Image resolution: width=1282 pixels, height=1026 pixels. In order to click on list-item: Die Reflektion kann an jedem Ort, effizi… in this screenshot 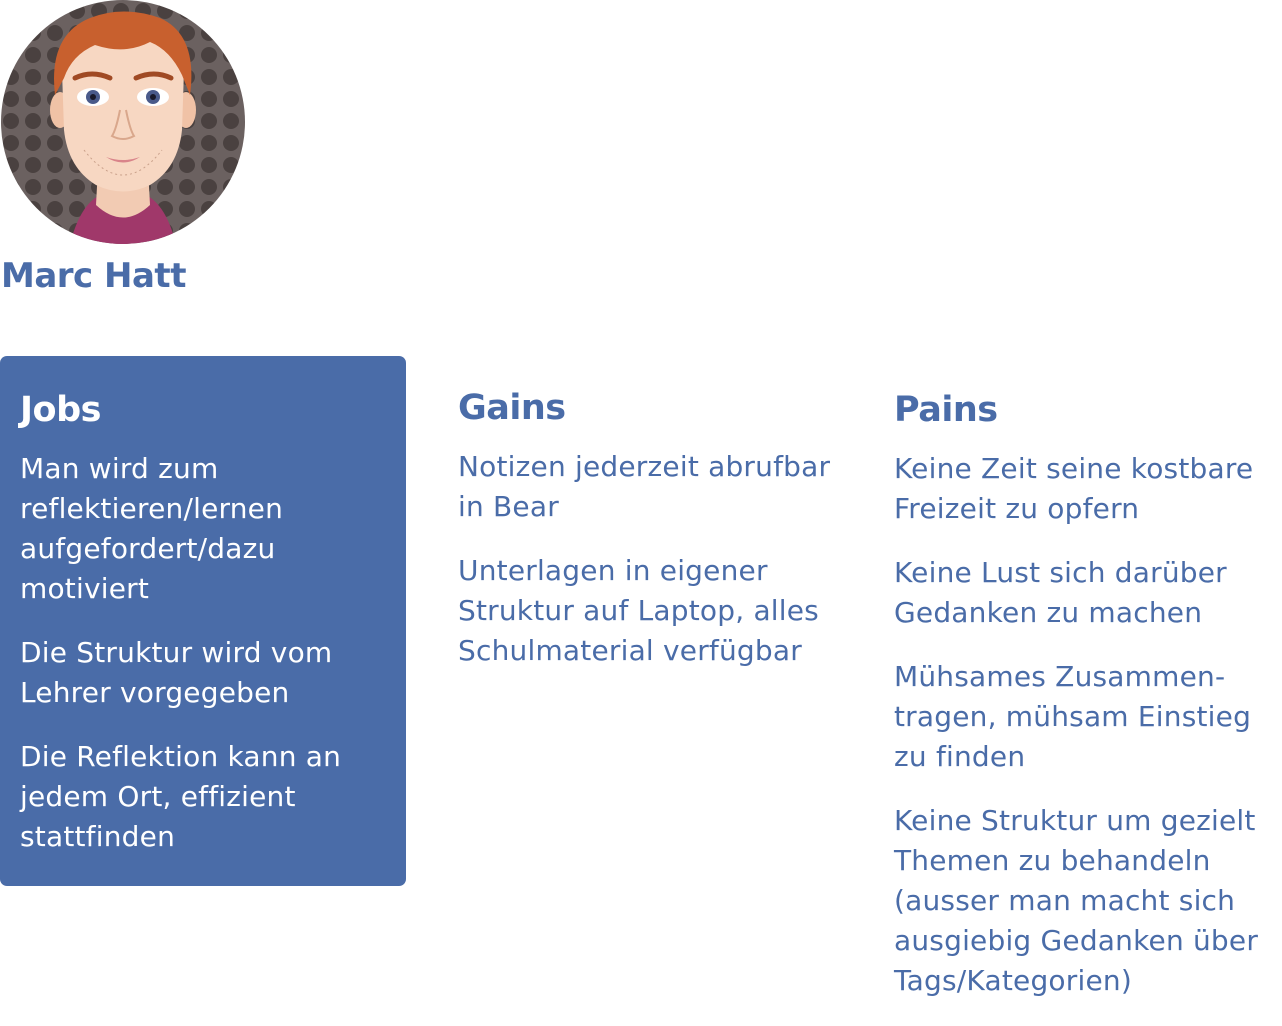, I will do `click(181, 796)`.